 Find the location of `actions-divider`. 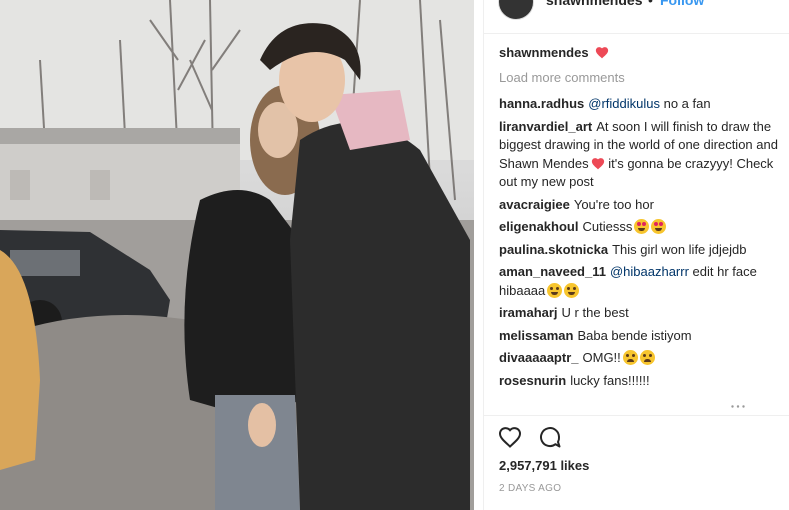

actions-divider is located at coordinates (636, 415).